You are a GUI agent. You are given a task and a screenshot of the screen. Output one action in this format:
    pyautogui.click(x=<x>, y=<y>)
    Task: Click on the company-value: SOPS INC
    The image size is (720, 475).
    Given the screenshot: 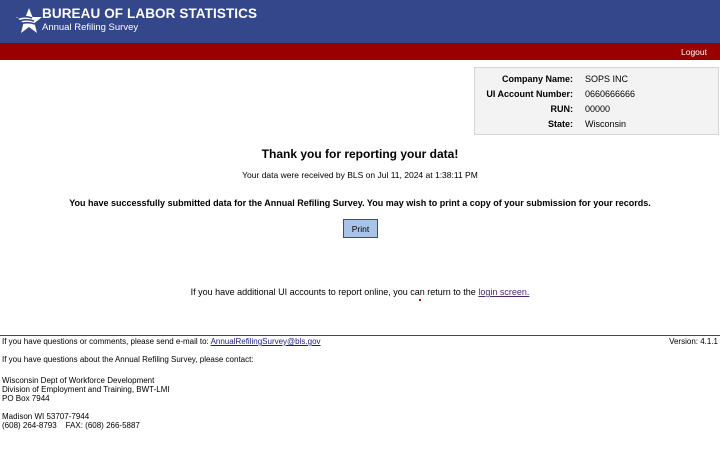 What is the action you would take?
    pyautogui.click(x=607, y=79)
    